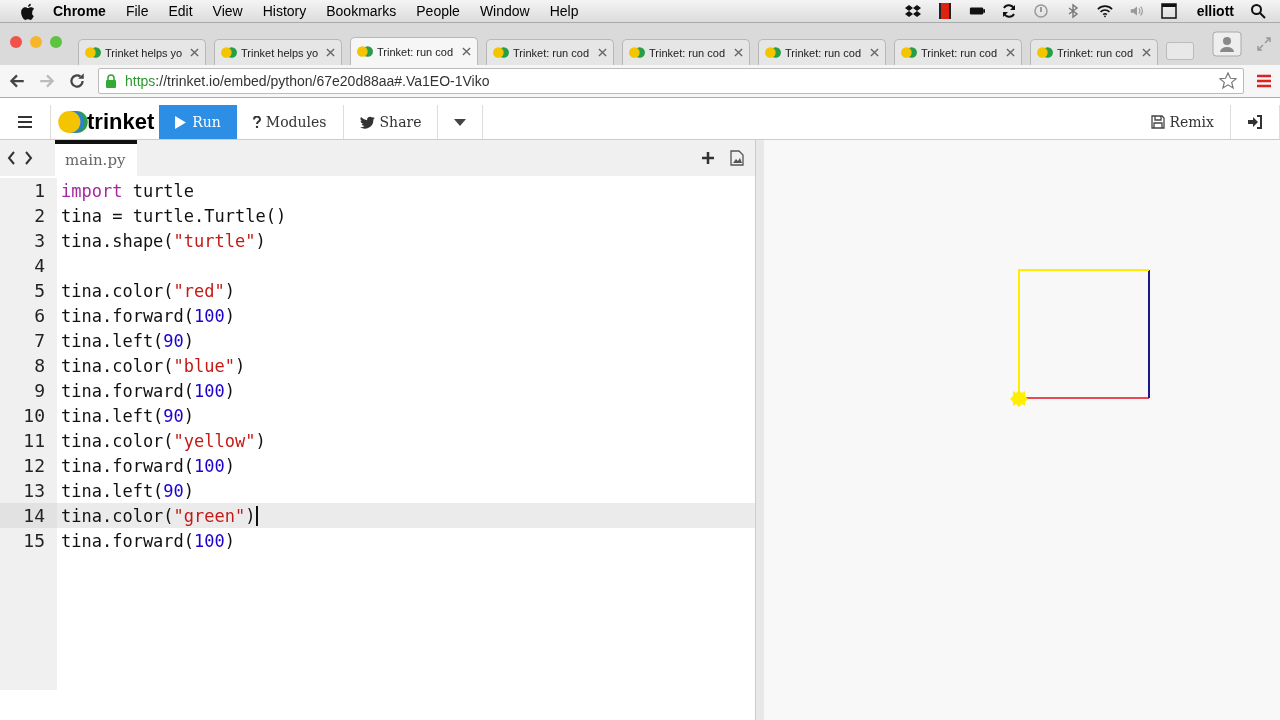 The image size is (1280, 720). Describe the element at coordinates (944, 11) in the screenshot. I see `film-icon` at that location.